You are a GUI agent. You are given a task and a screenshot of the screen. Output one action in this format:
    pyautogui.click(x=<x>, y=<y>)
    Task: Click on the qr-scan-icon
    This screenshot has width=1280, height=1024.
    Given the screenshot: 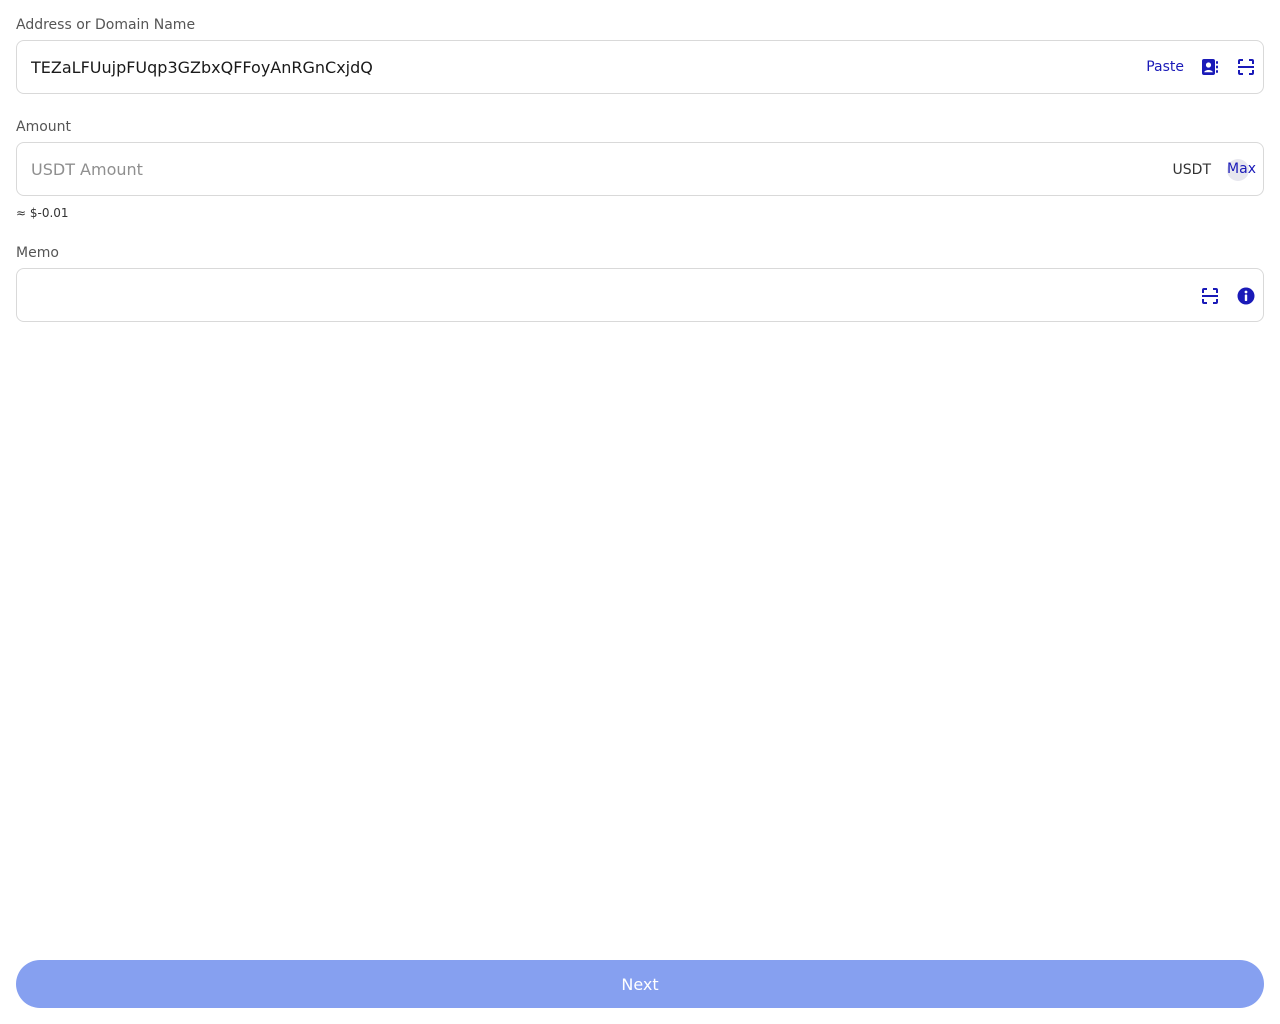 What is the action you would take?
    pyautogui.click(x=1246, y=67)
    